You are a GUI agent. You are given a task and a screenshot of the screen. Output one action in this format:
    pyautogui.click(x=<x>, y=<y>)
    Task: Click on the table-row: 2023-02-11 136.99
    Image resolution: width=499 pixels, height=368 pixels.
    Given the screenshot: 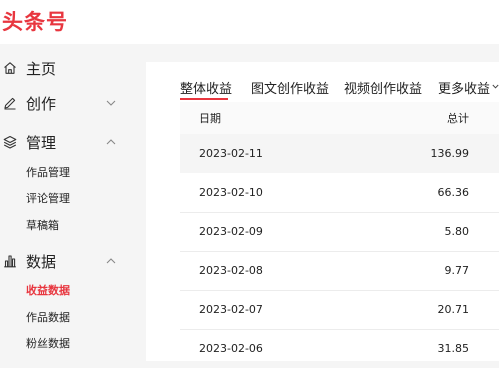 What is the action you would take?
    pyautogui.click(x=339, y=153)
    